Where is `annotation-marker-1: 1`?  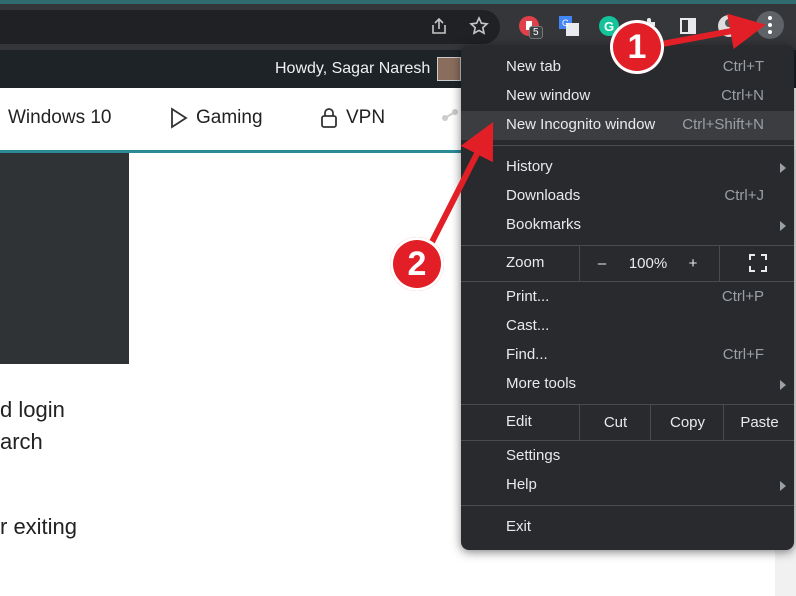
annotation-marker-1: 1 is located at coordinates (637, 47).